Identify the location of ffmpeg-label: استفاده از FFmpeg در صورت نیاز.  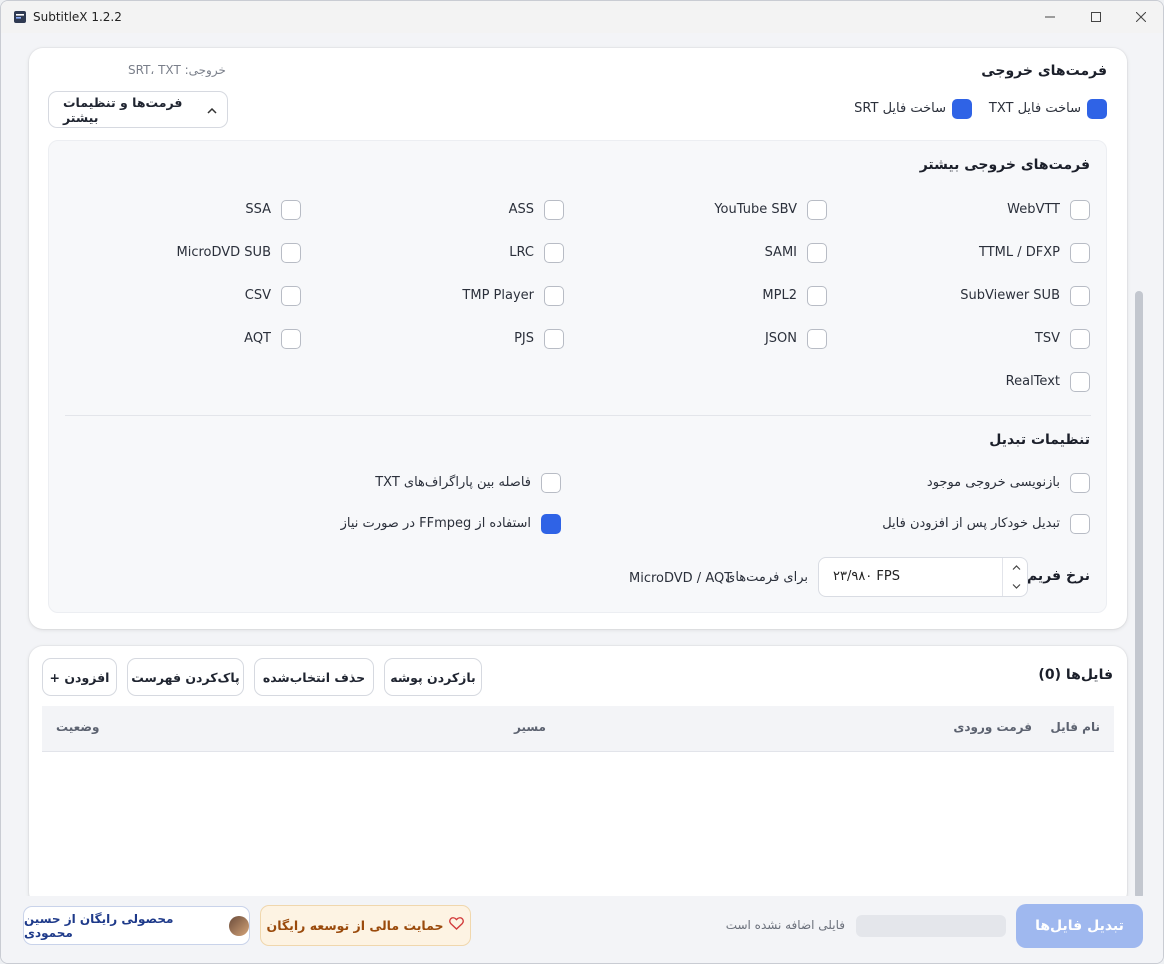
(435, 523).